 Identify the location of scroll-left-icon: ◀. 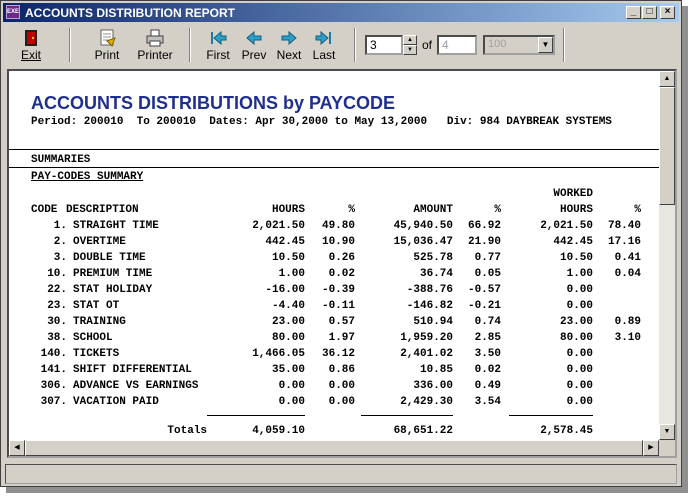
(17, 448).